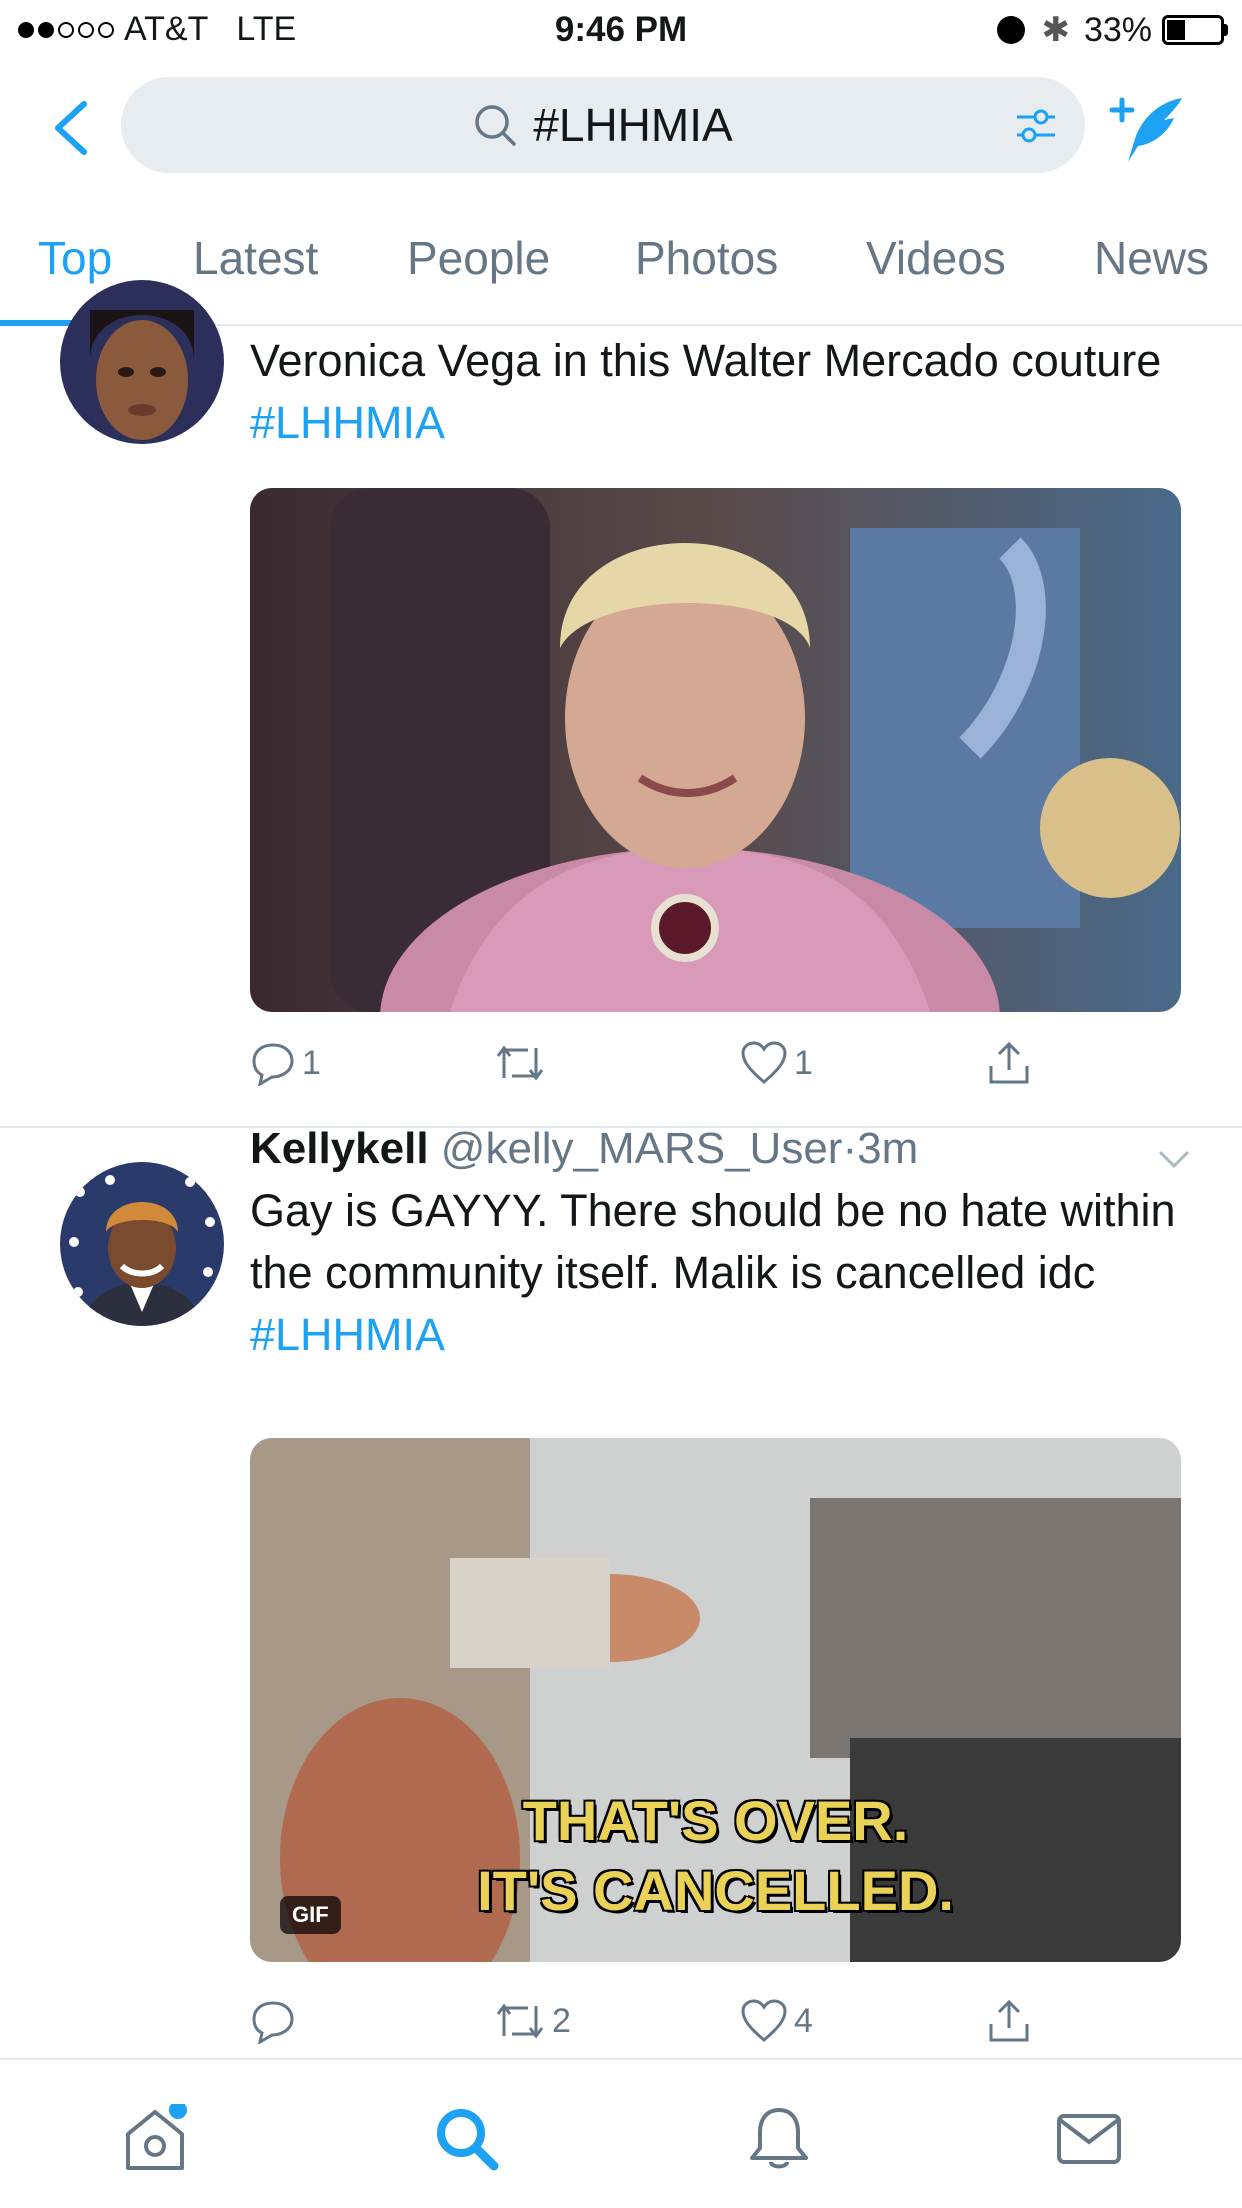 The image size is (1242, 2208). Describe the element at coordinates (621, 2133) in the screenshot. I see `bottom-tab-bar` at that location.